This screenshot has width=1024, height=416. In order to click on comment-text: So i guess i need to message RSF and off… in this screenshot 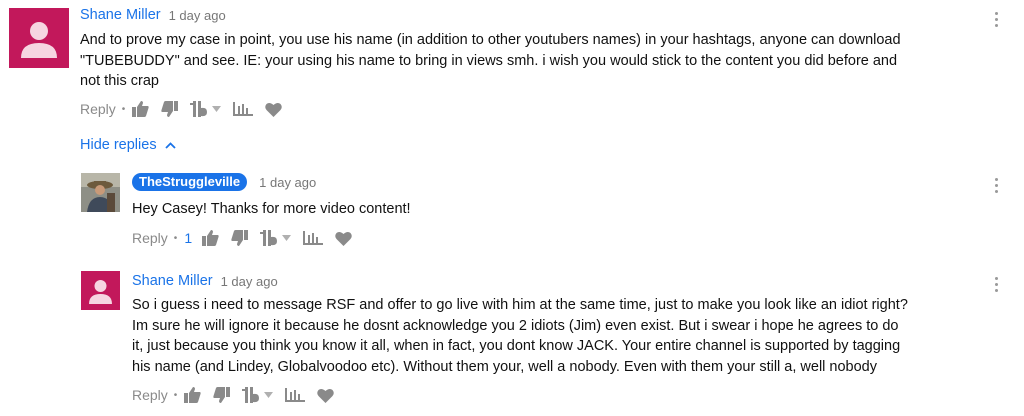, I will do `click(520, 336)`.